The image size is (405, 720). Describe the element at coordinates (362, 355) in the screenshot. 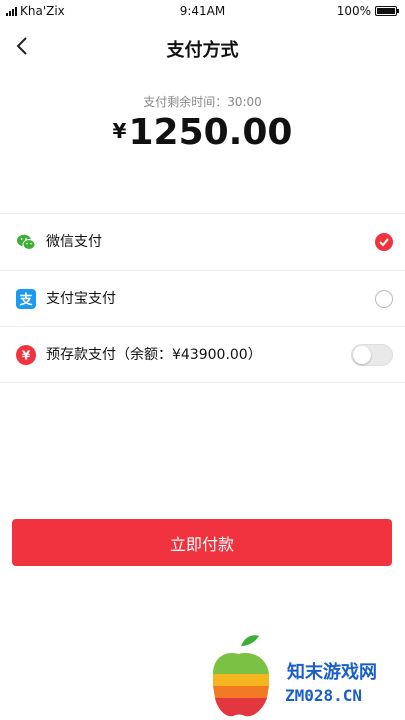

I see `toggle-knob` at that location.